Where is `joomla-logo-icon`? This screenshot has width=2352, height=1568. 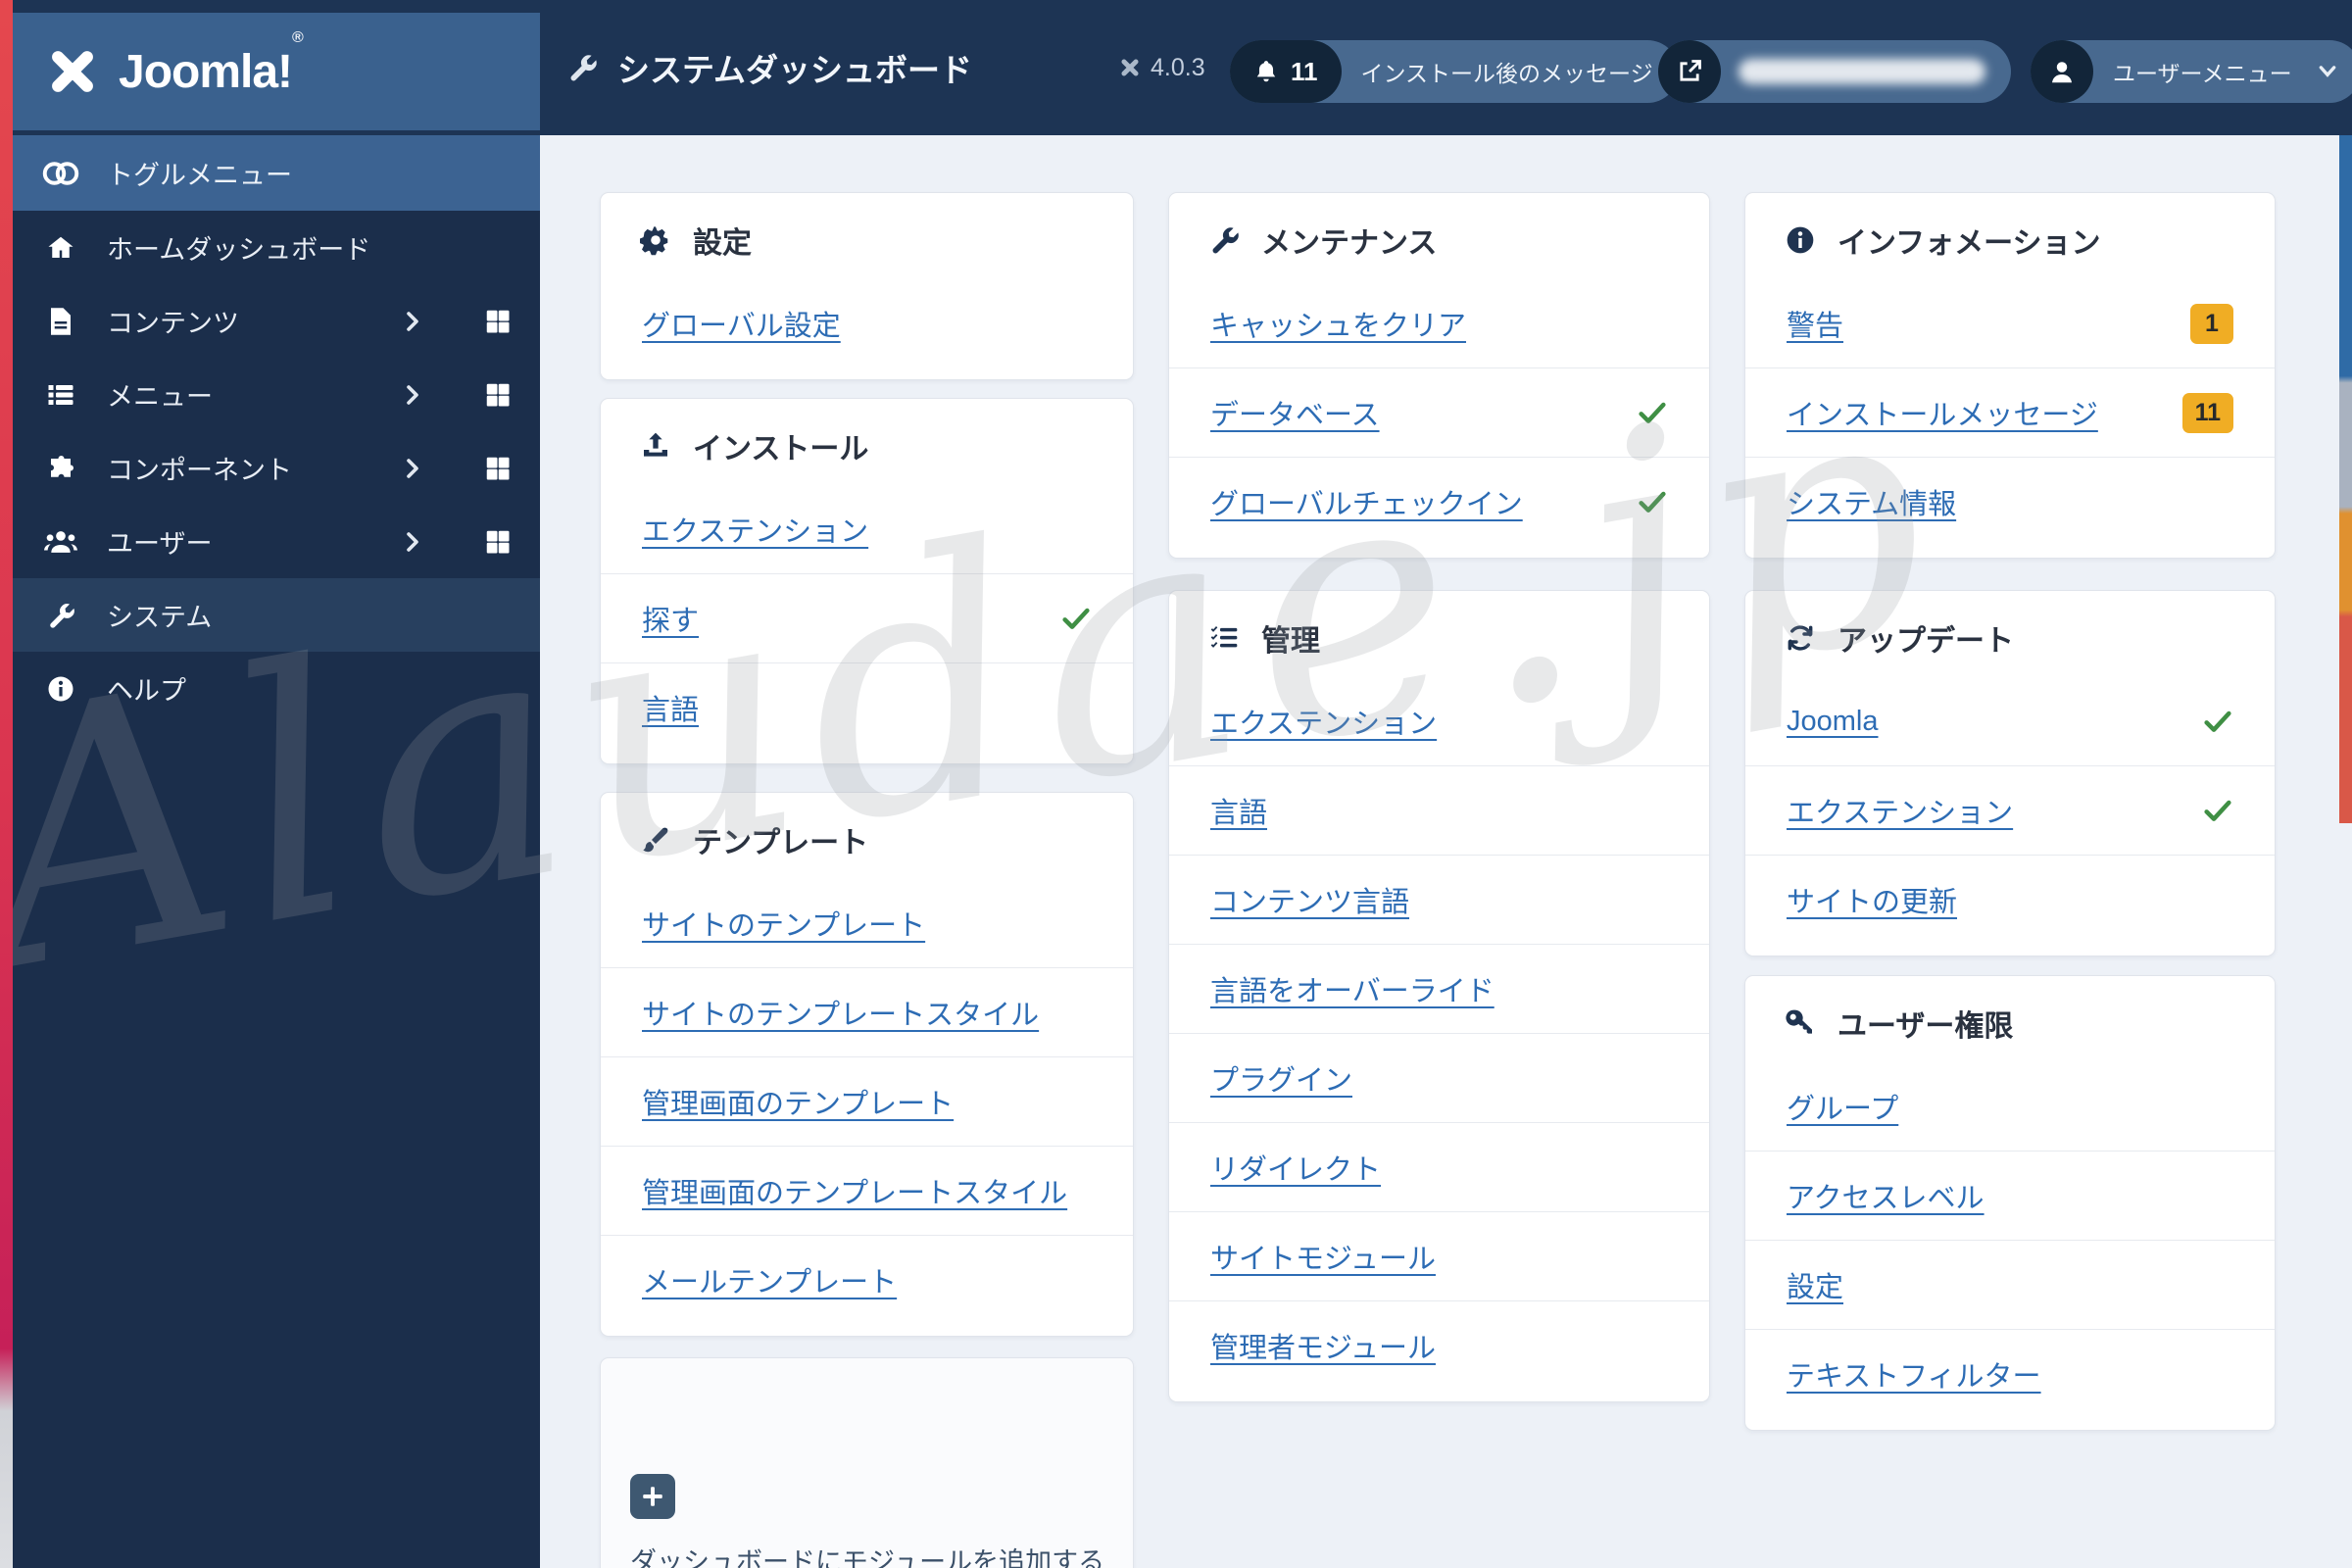
joomla-logo-icon is located at coordinates (72, 71).